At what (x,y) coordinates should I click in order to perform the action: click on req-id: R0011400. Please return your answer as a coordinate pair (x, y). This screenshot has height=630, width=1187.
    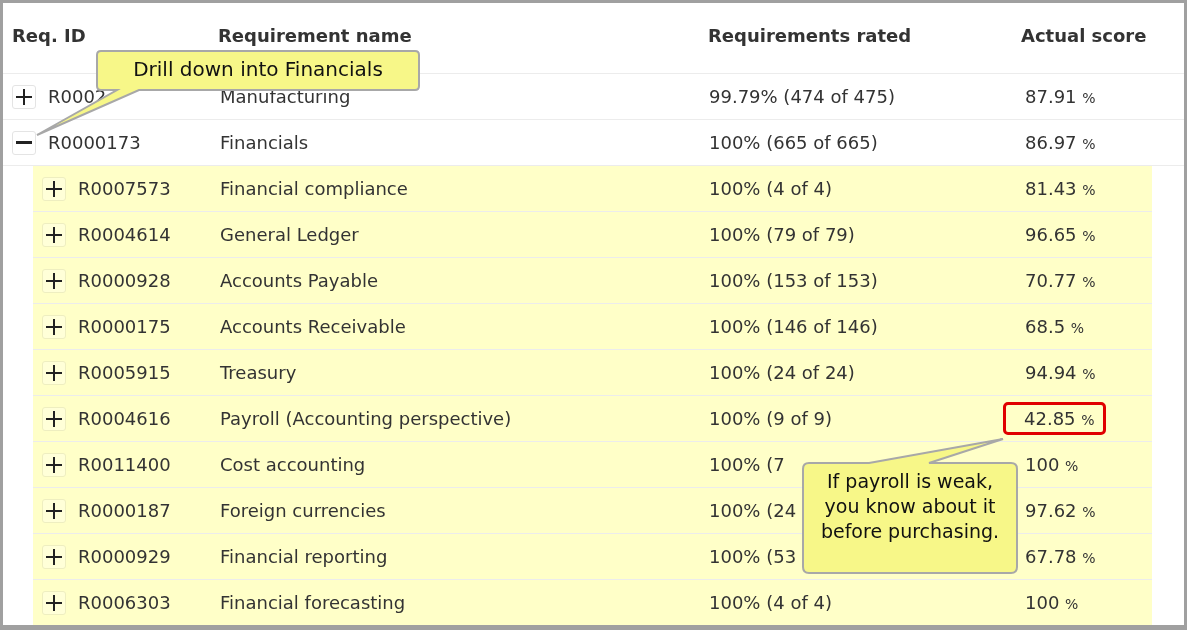
    Looking at the image, I should click on (124, 464).